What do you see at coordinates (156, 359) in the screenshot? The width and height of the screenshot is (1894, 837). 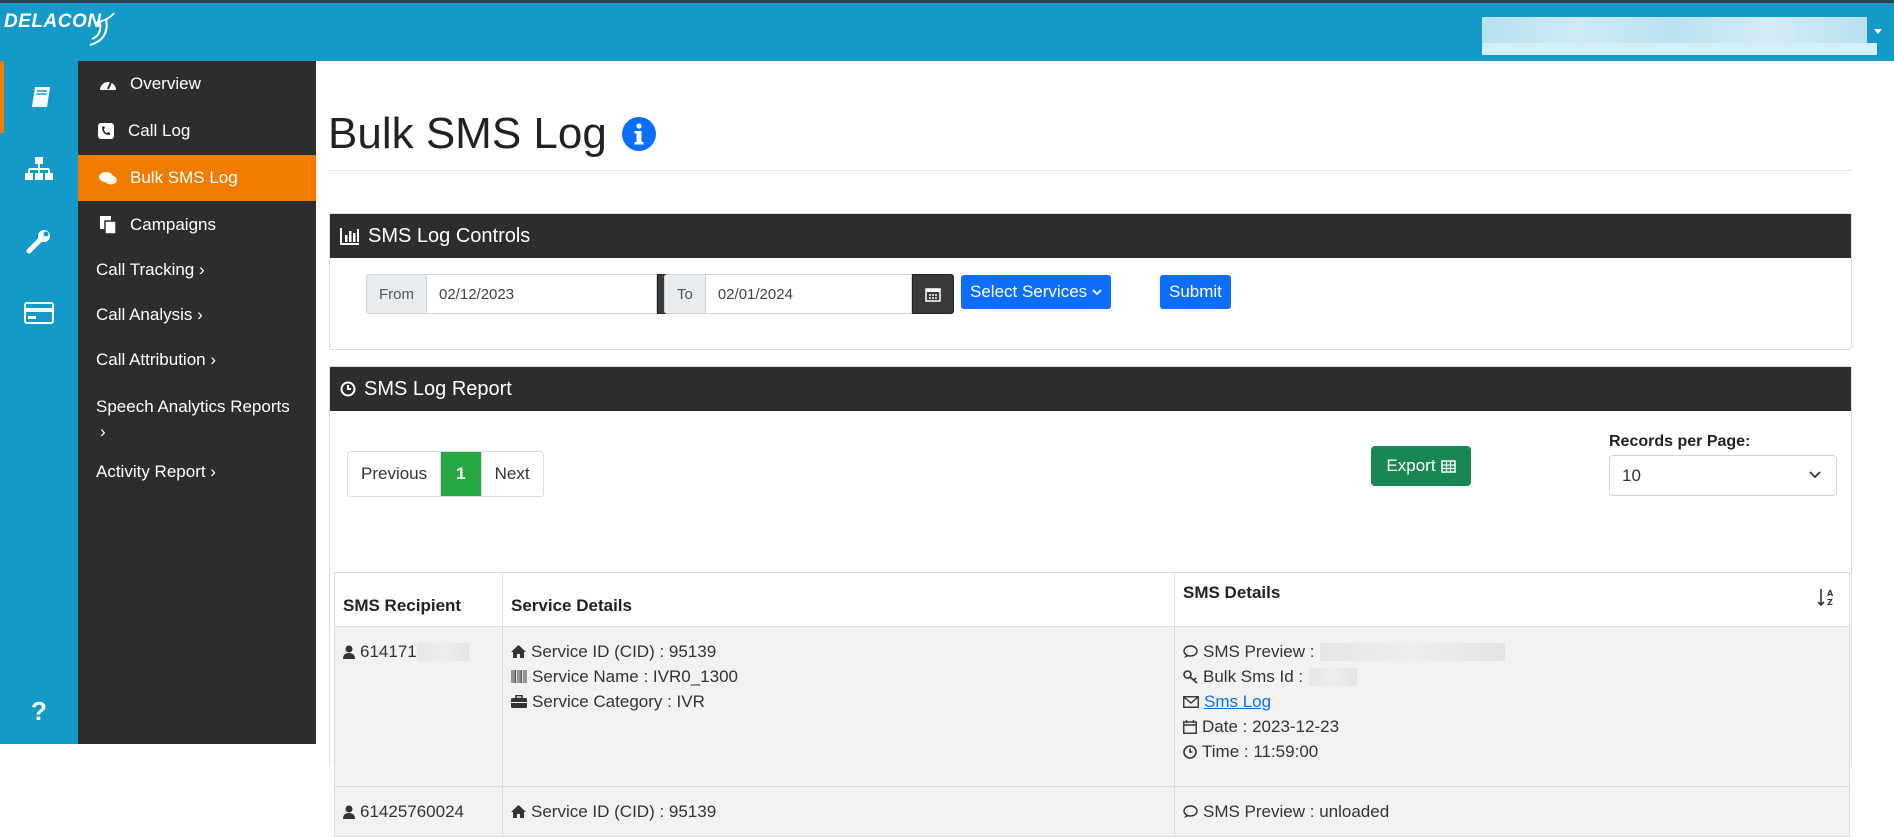 I see `sidebar-item-label: Call Attribution ›` at bounding box center [156, 359].